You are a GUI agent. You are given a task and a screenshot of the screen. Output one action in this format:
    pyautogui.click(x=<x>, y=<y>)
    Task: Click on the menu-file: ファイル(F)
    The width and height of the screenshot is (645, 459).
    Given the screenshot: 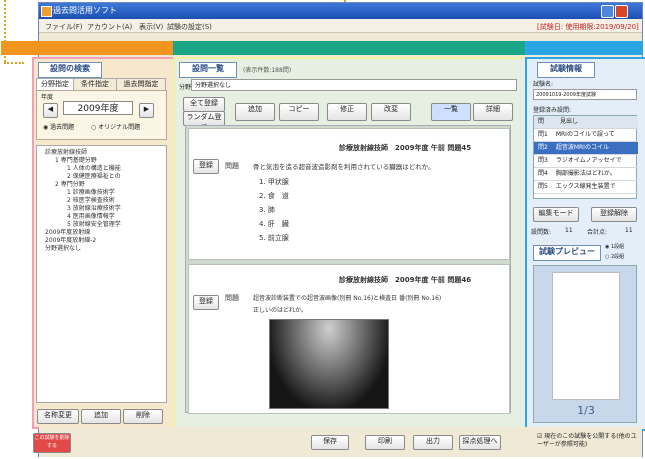 What is the action you would take?
    pyautogui.click(x=64, y=27)
    